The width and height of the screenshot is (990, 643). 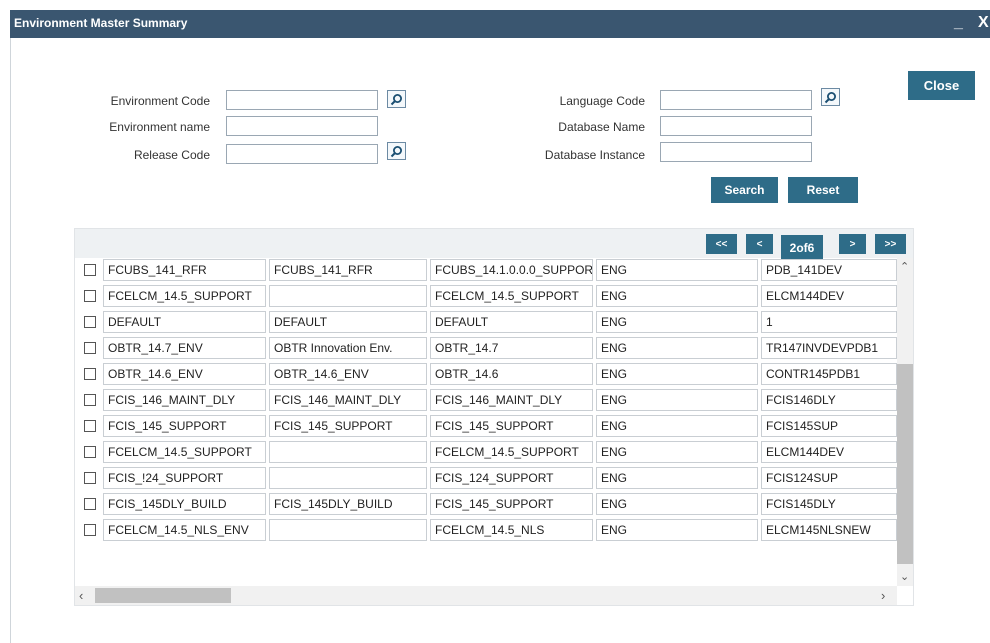 What do you see at coordinates (348, 426) in the screenshot?
I see `environment-name-cell: FCIS_145_SUPPORT` at bounding box center [348, 426].